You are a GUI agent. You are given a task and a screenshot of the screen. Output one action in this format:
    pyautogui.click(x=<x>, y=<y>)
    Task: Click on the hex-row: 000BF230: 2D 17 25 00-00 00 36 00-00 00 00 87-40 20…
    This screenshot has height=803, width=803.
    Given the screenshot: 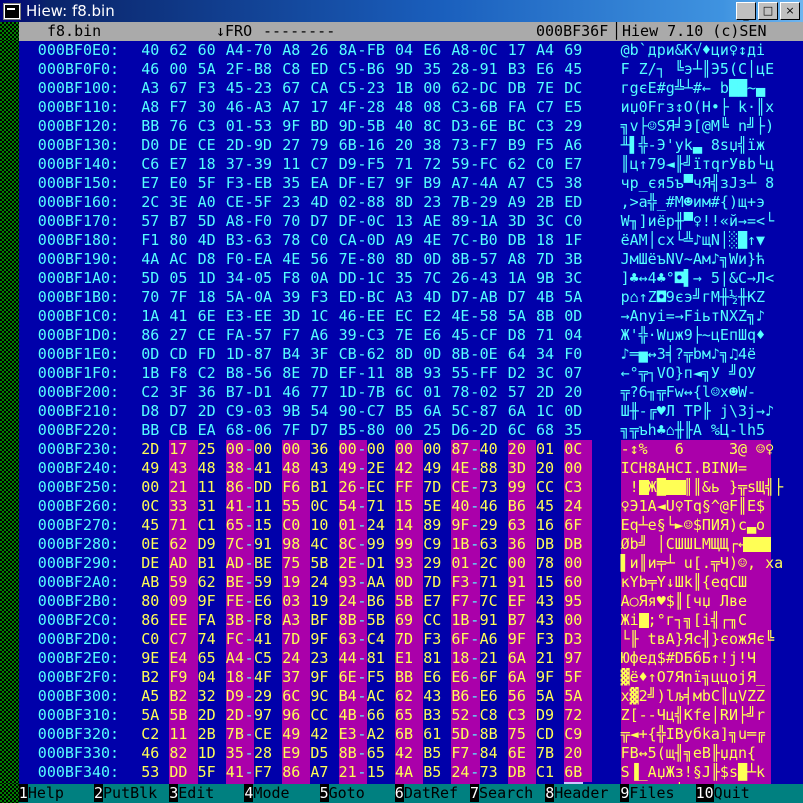 What is the action you would take?
    pyautogui.click(x=401, y=449)
    